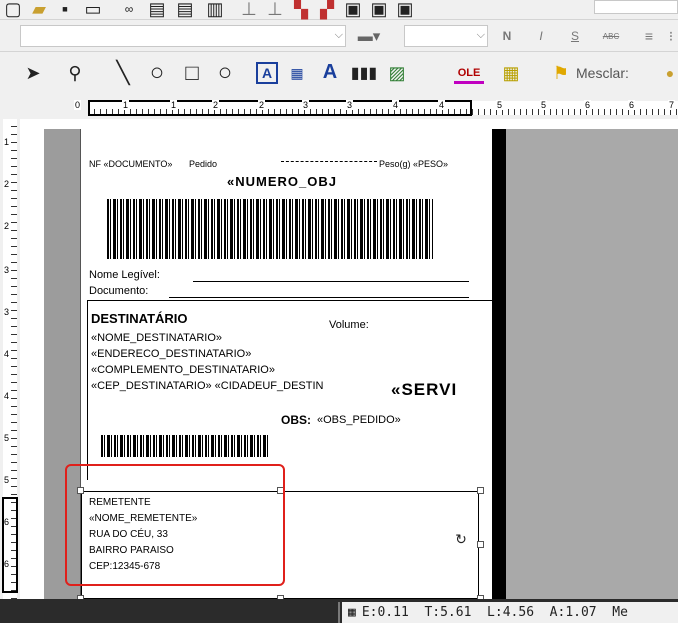 Image resolution: width=678 pixels, height=623 pixels. Describe the element at coordinates (10, 545) in the screenshot. I see `ruler-vertical-selection` at that location.